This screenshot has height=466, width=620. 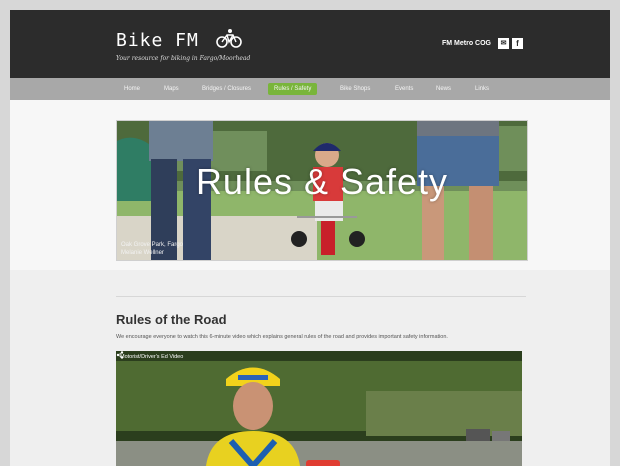 I want to click on hero-title: Rules & Safety, so click(x=322, y=181).